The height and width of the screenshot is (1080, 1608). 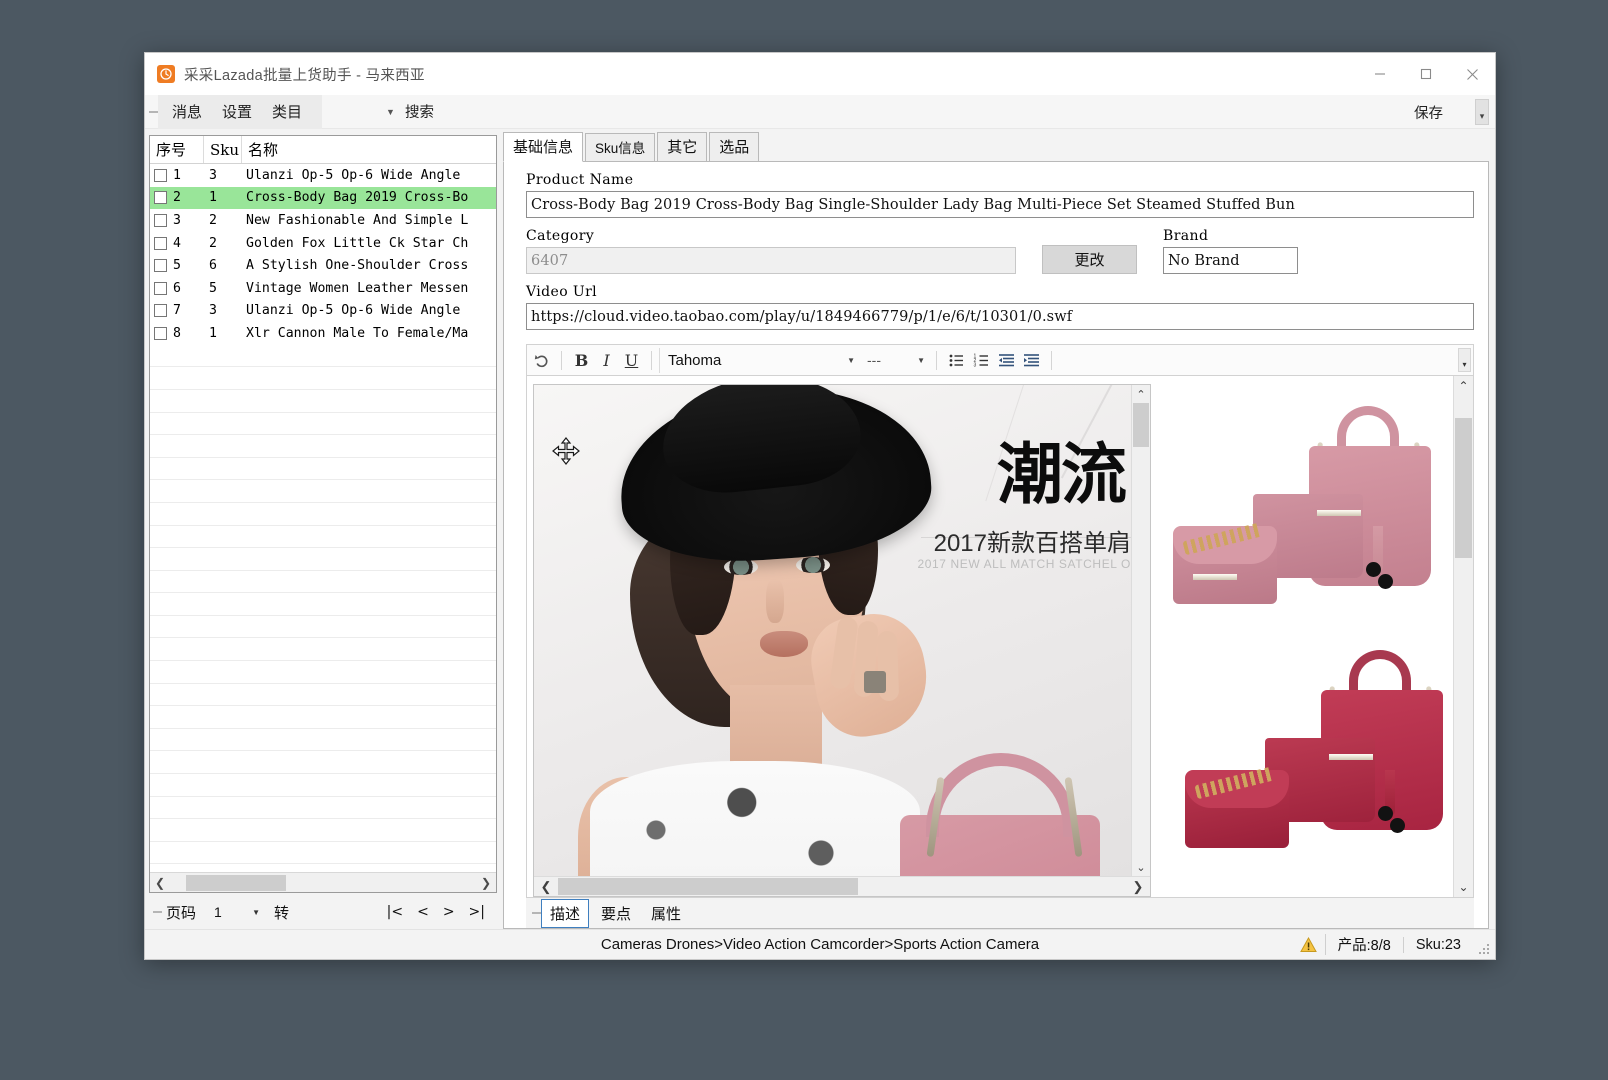 I want to click on undo-icon, so click(x=541, y=360).